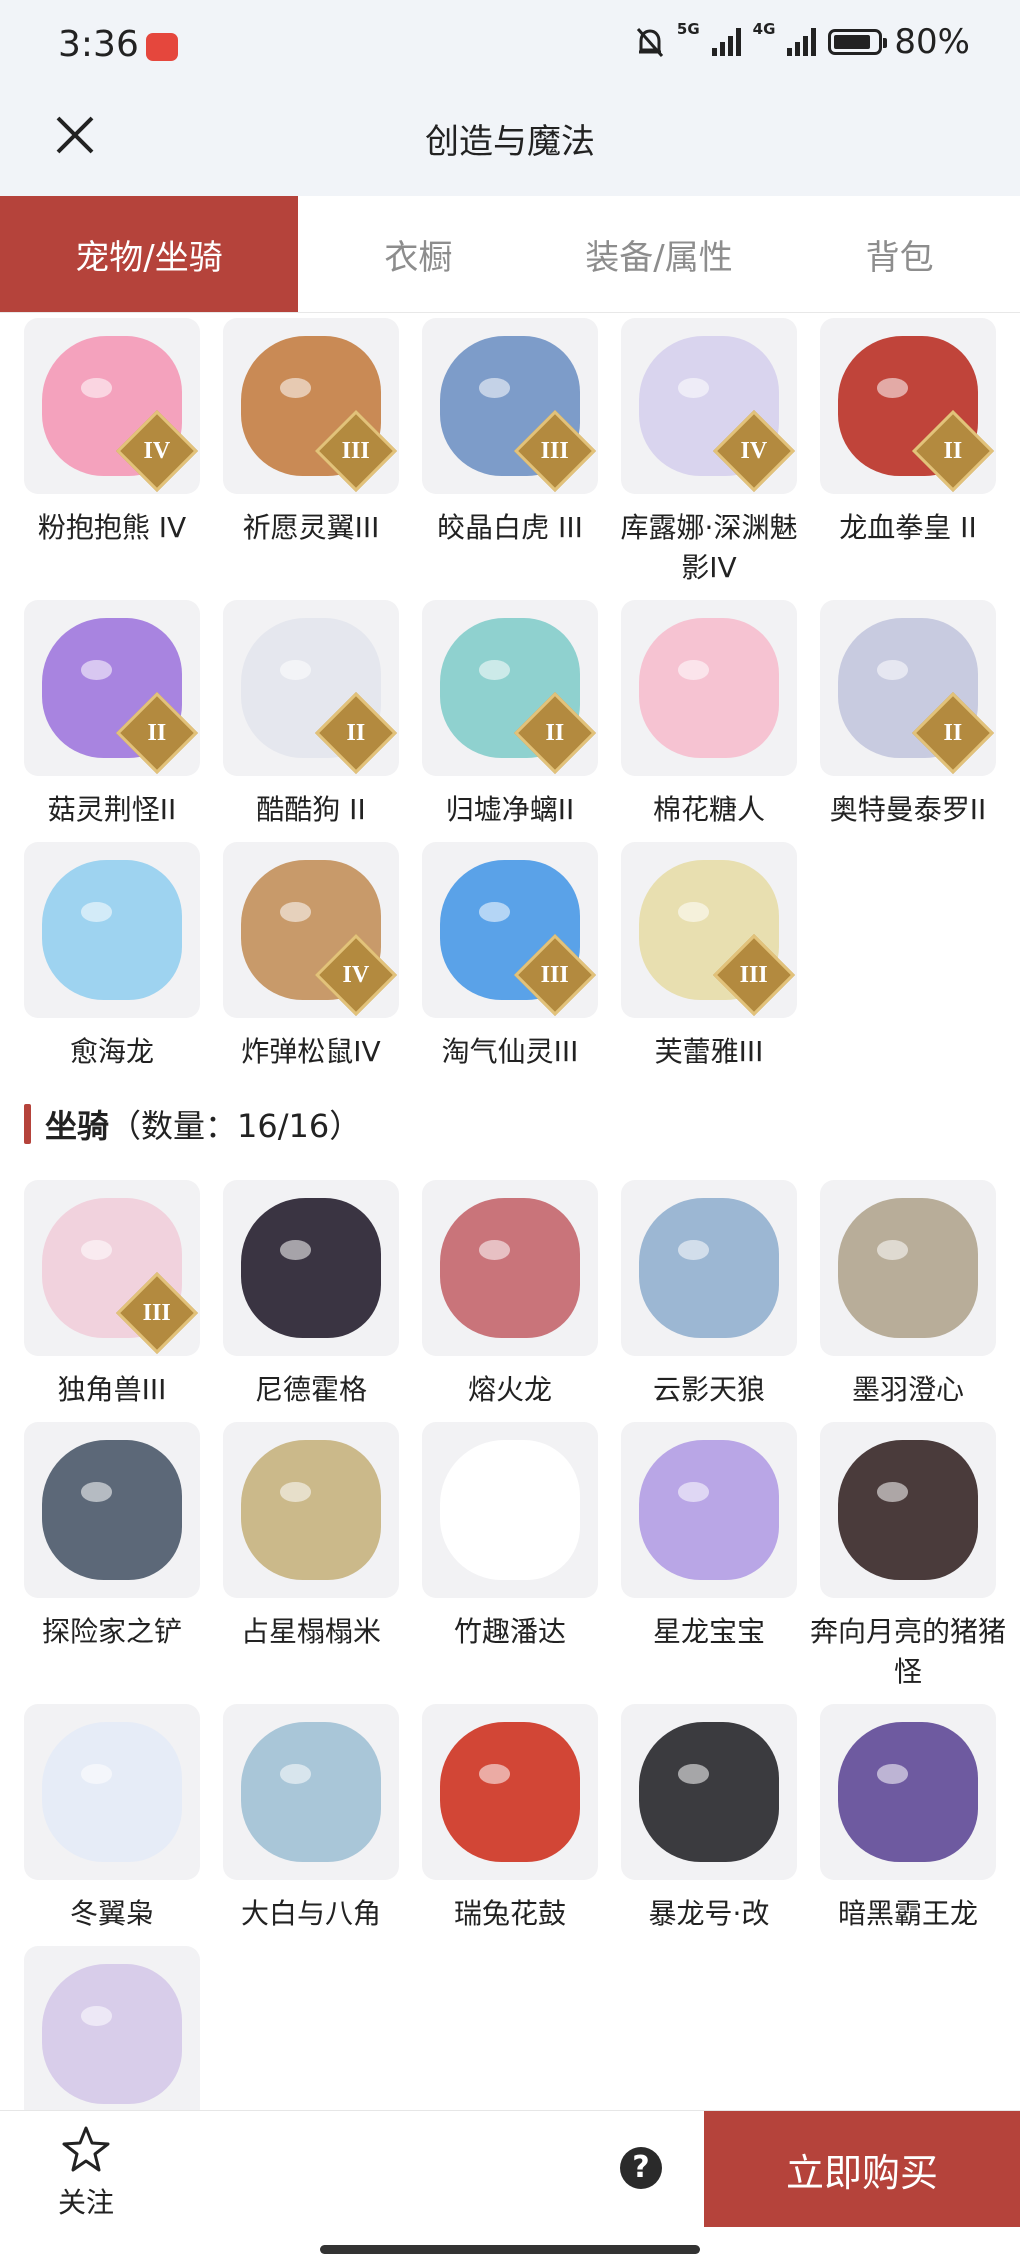 The image size is (1020, 2268). I want to click on mount-section-title: 坐骑, so click(77, 1126).